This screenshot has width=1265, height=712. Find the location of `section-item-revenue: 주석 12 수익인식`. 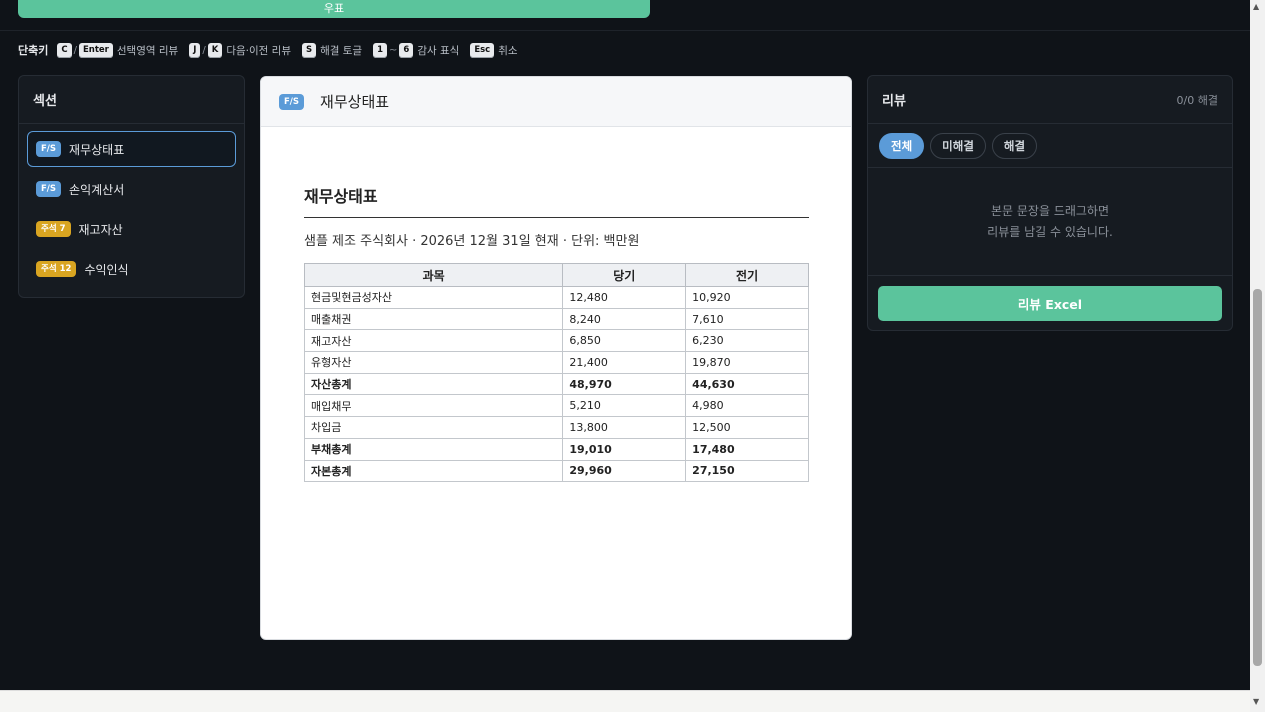

section-item-revenue: 주석 12 수익인식 is located at coordinates (131, 269).